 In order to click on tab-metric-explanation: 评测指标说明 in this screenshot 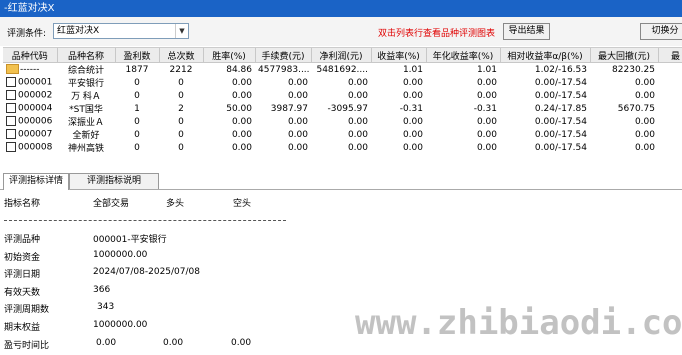, I will do `click(114, 181)`.